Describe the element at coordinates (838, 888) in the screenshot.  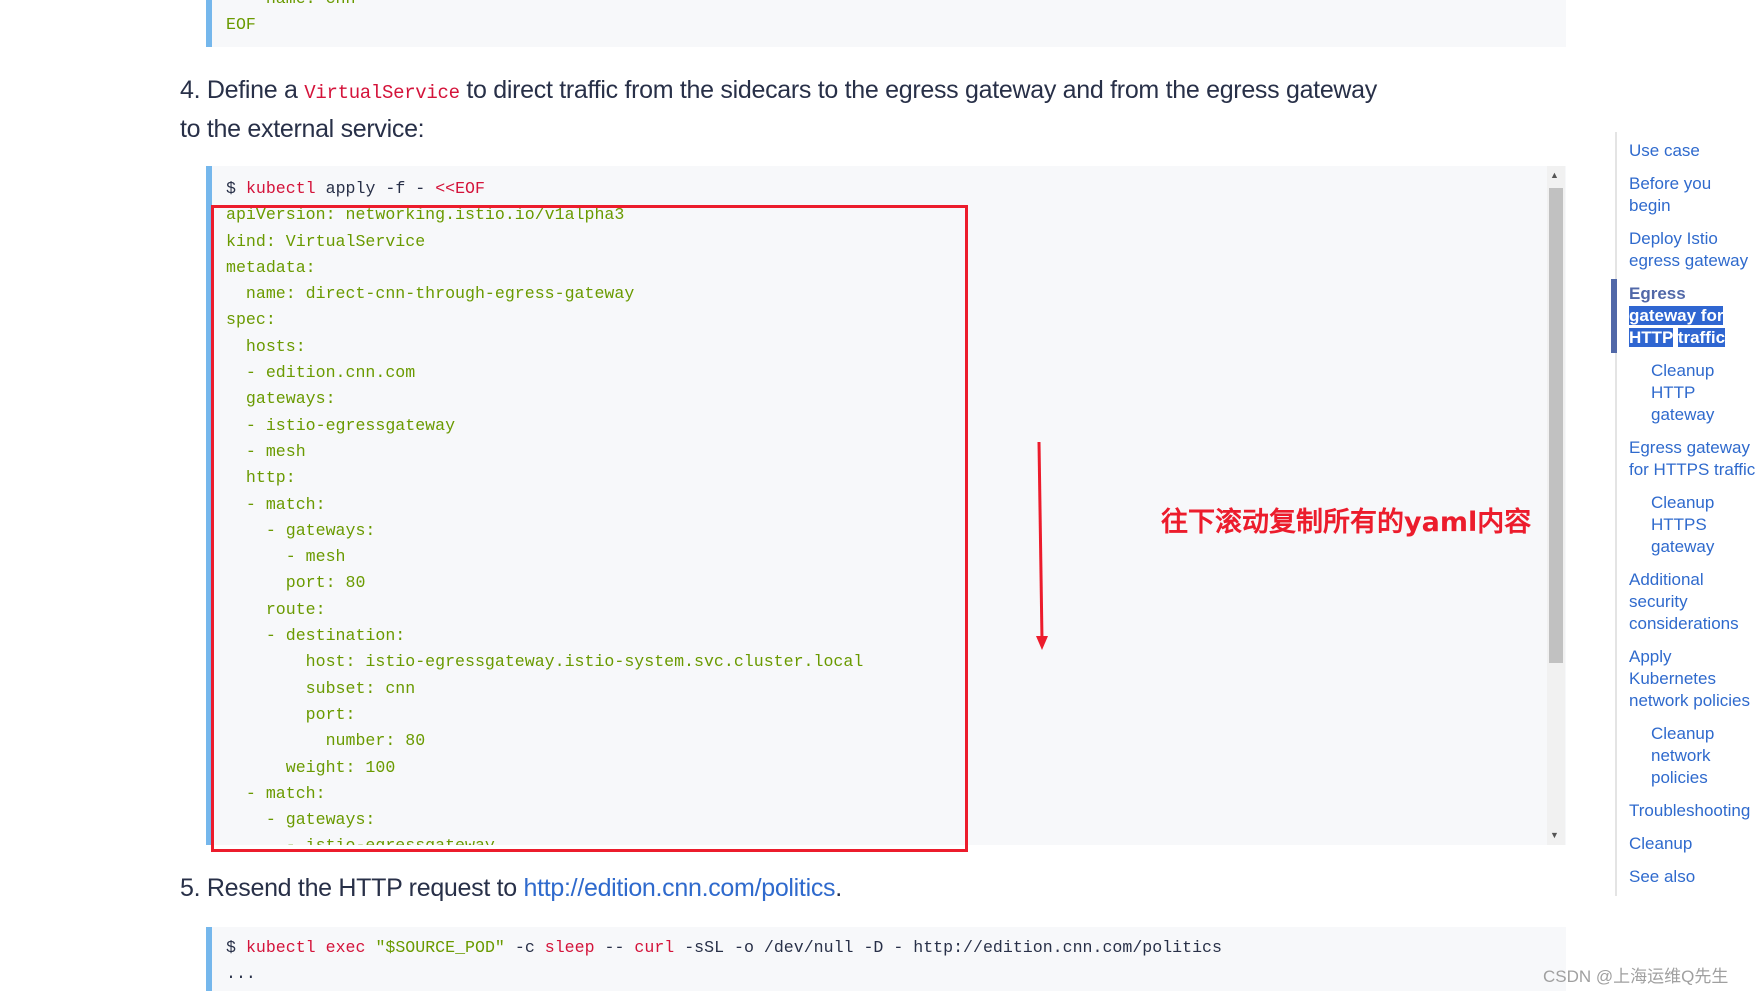
I see `period: .` at that location.